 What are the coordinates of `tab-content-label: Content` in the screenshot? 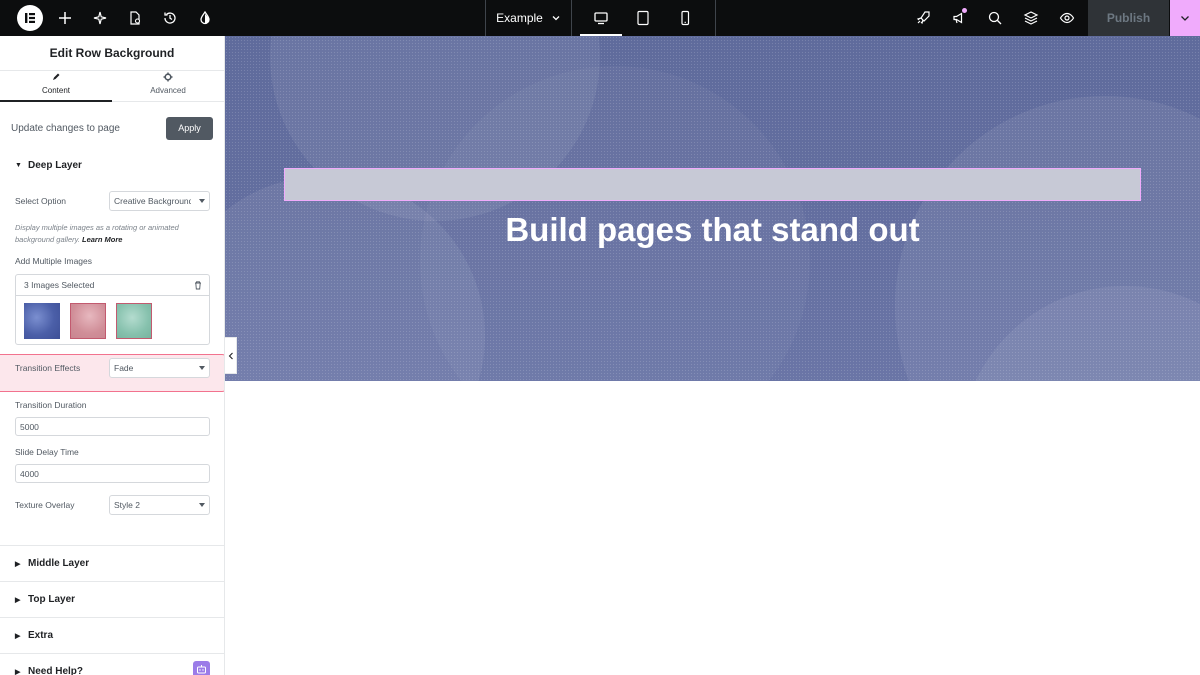 It's located at (56, 90).